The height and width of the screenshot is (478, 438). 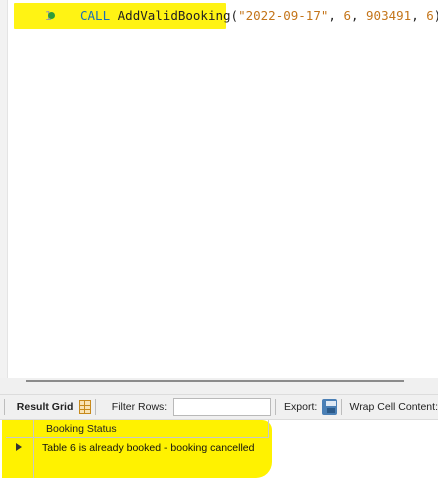 What do you see at coordinates (389, 15) in the screenshot?
I see `arg-customer: 903491` at bounding box center [389, 15].